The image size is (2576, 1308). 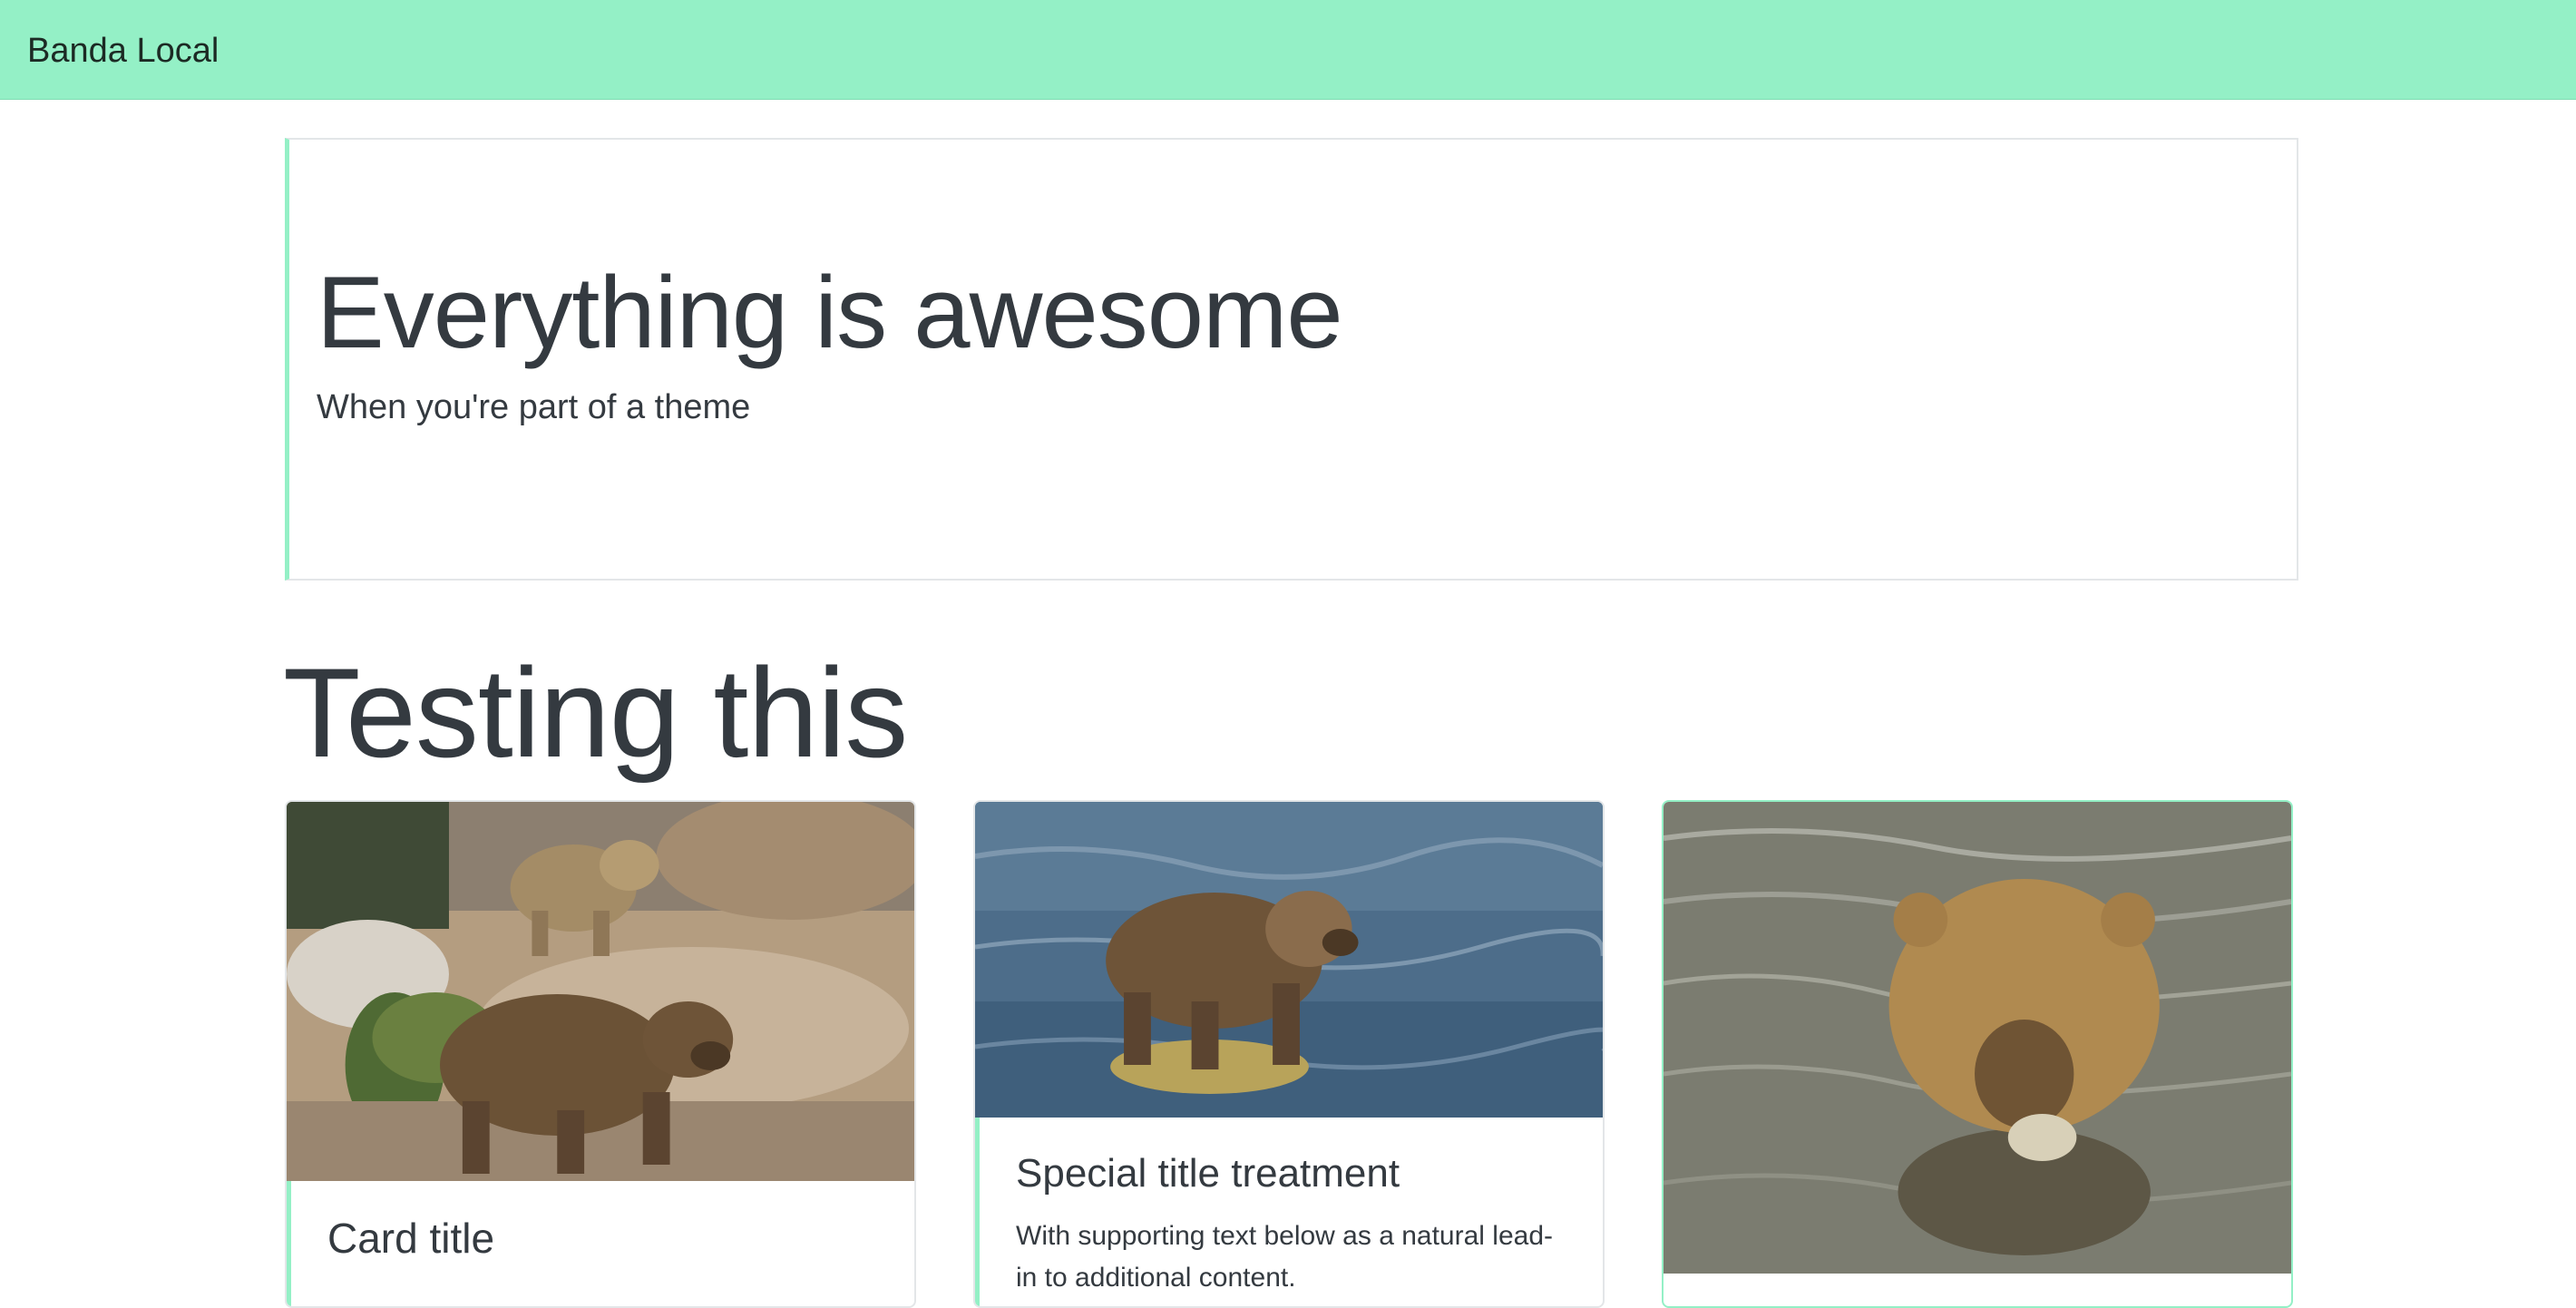 I want to click on card-bear-in-water, so click(x=1977, y=1054).